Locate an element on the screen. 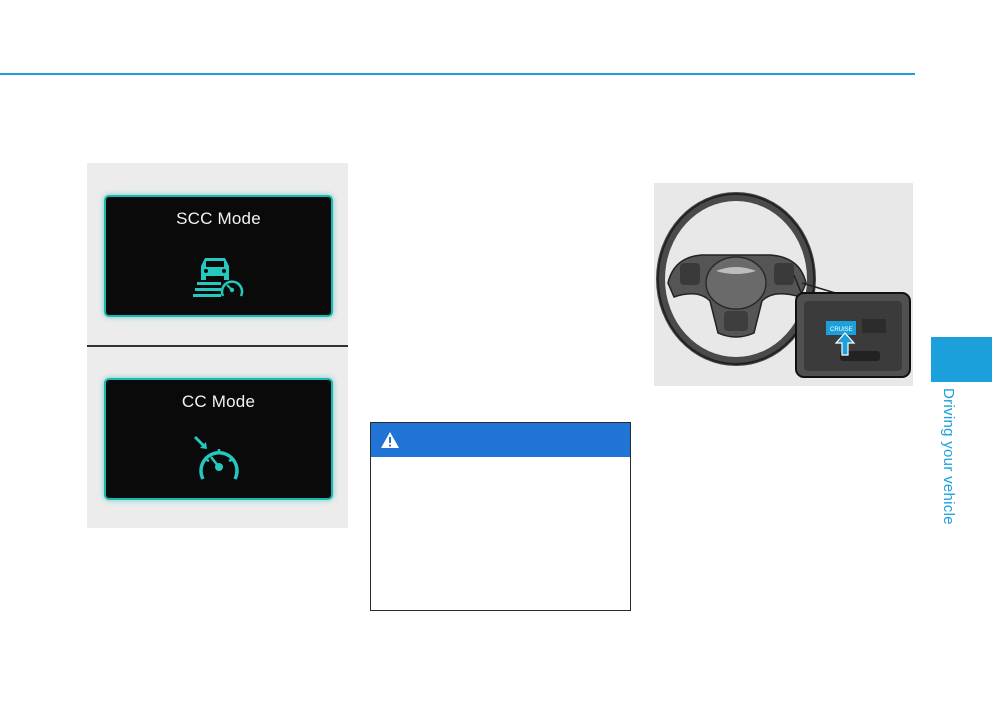  steering-wheel-illustration: CRUISE is located at coordinates (783, 285).